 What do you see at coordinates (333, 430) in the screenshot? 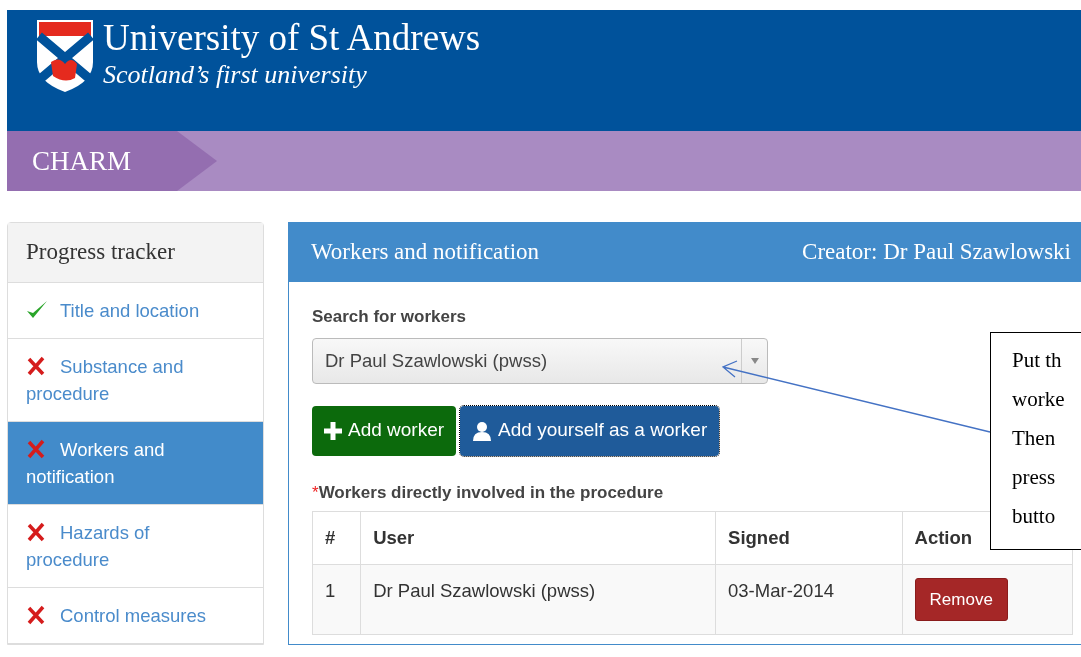
I see `plus-icon` at bounding box center [333, 430].